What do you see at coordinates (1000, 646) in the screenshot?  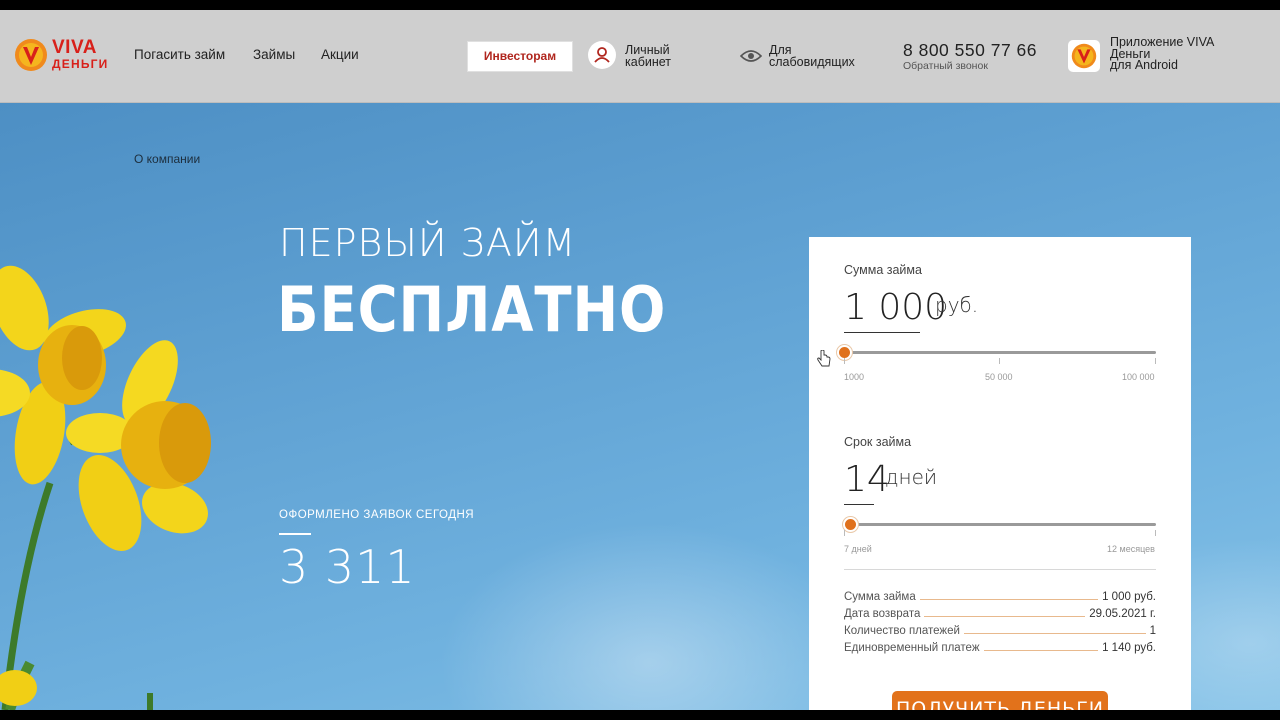 I see `summary-row: Единовременный платеж 1 140 руб.` at bounding box center [1000, 646].